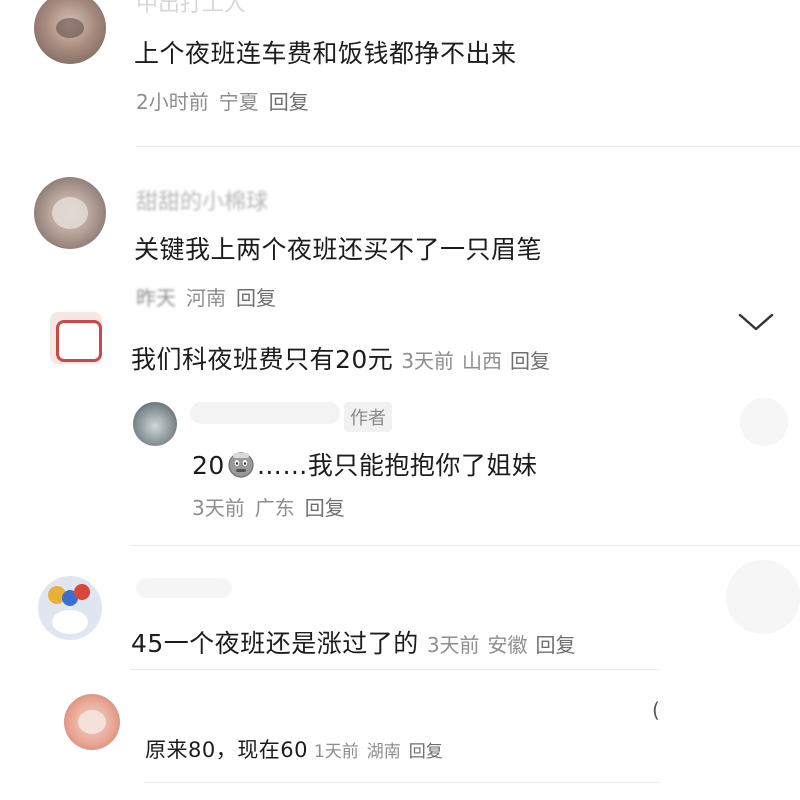 This screenshot has width=800, height=800. I want to click on comment-meta: 昨天 河南 回复, so click(211, 296).